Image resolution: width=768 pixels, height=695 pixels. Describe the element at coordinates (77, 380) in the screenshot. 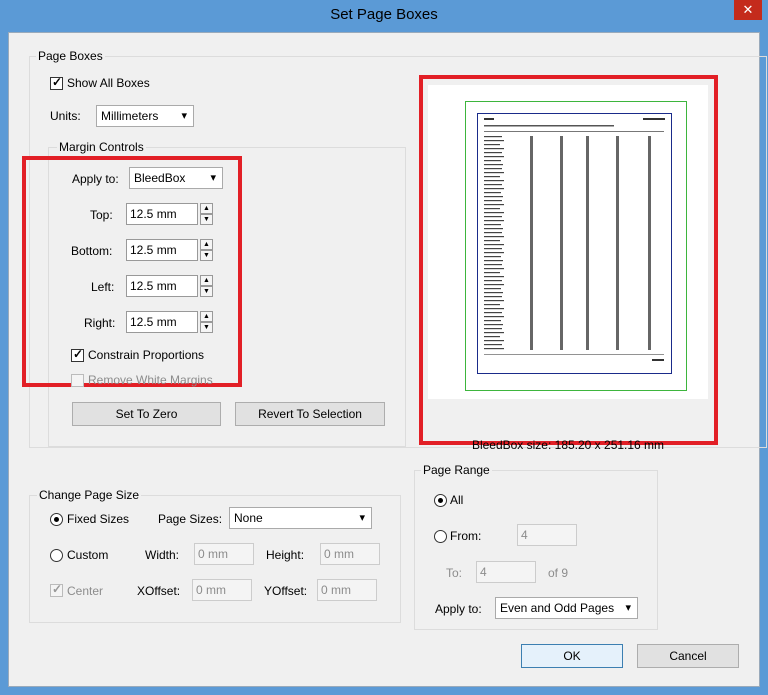

I see `remove-white-margins-checkbox` at that location.